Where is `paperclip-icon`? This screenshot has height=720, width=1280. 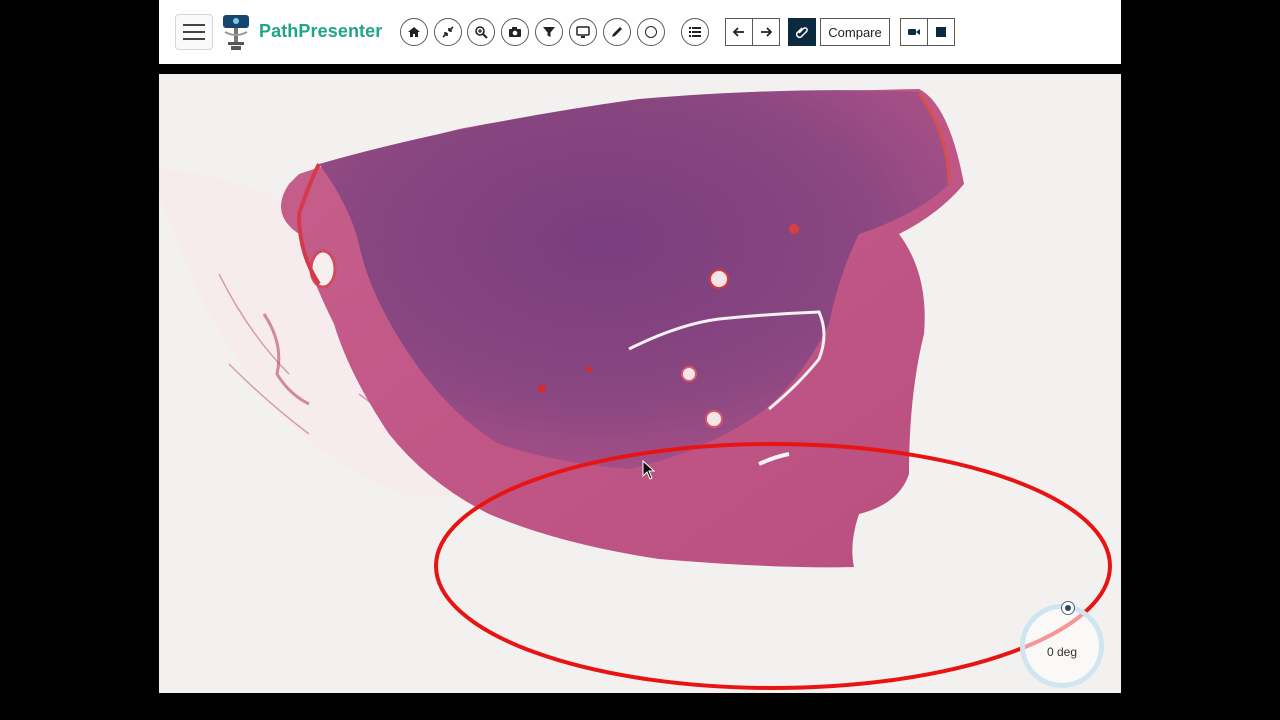 paperclip-icon is located at coordinates (801, 33).